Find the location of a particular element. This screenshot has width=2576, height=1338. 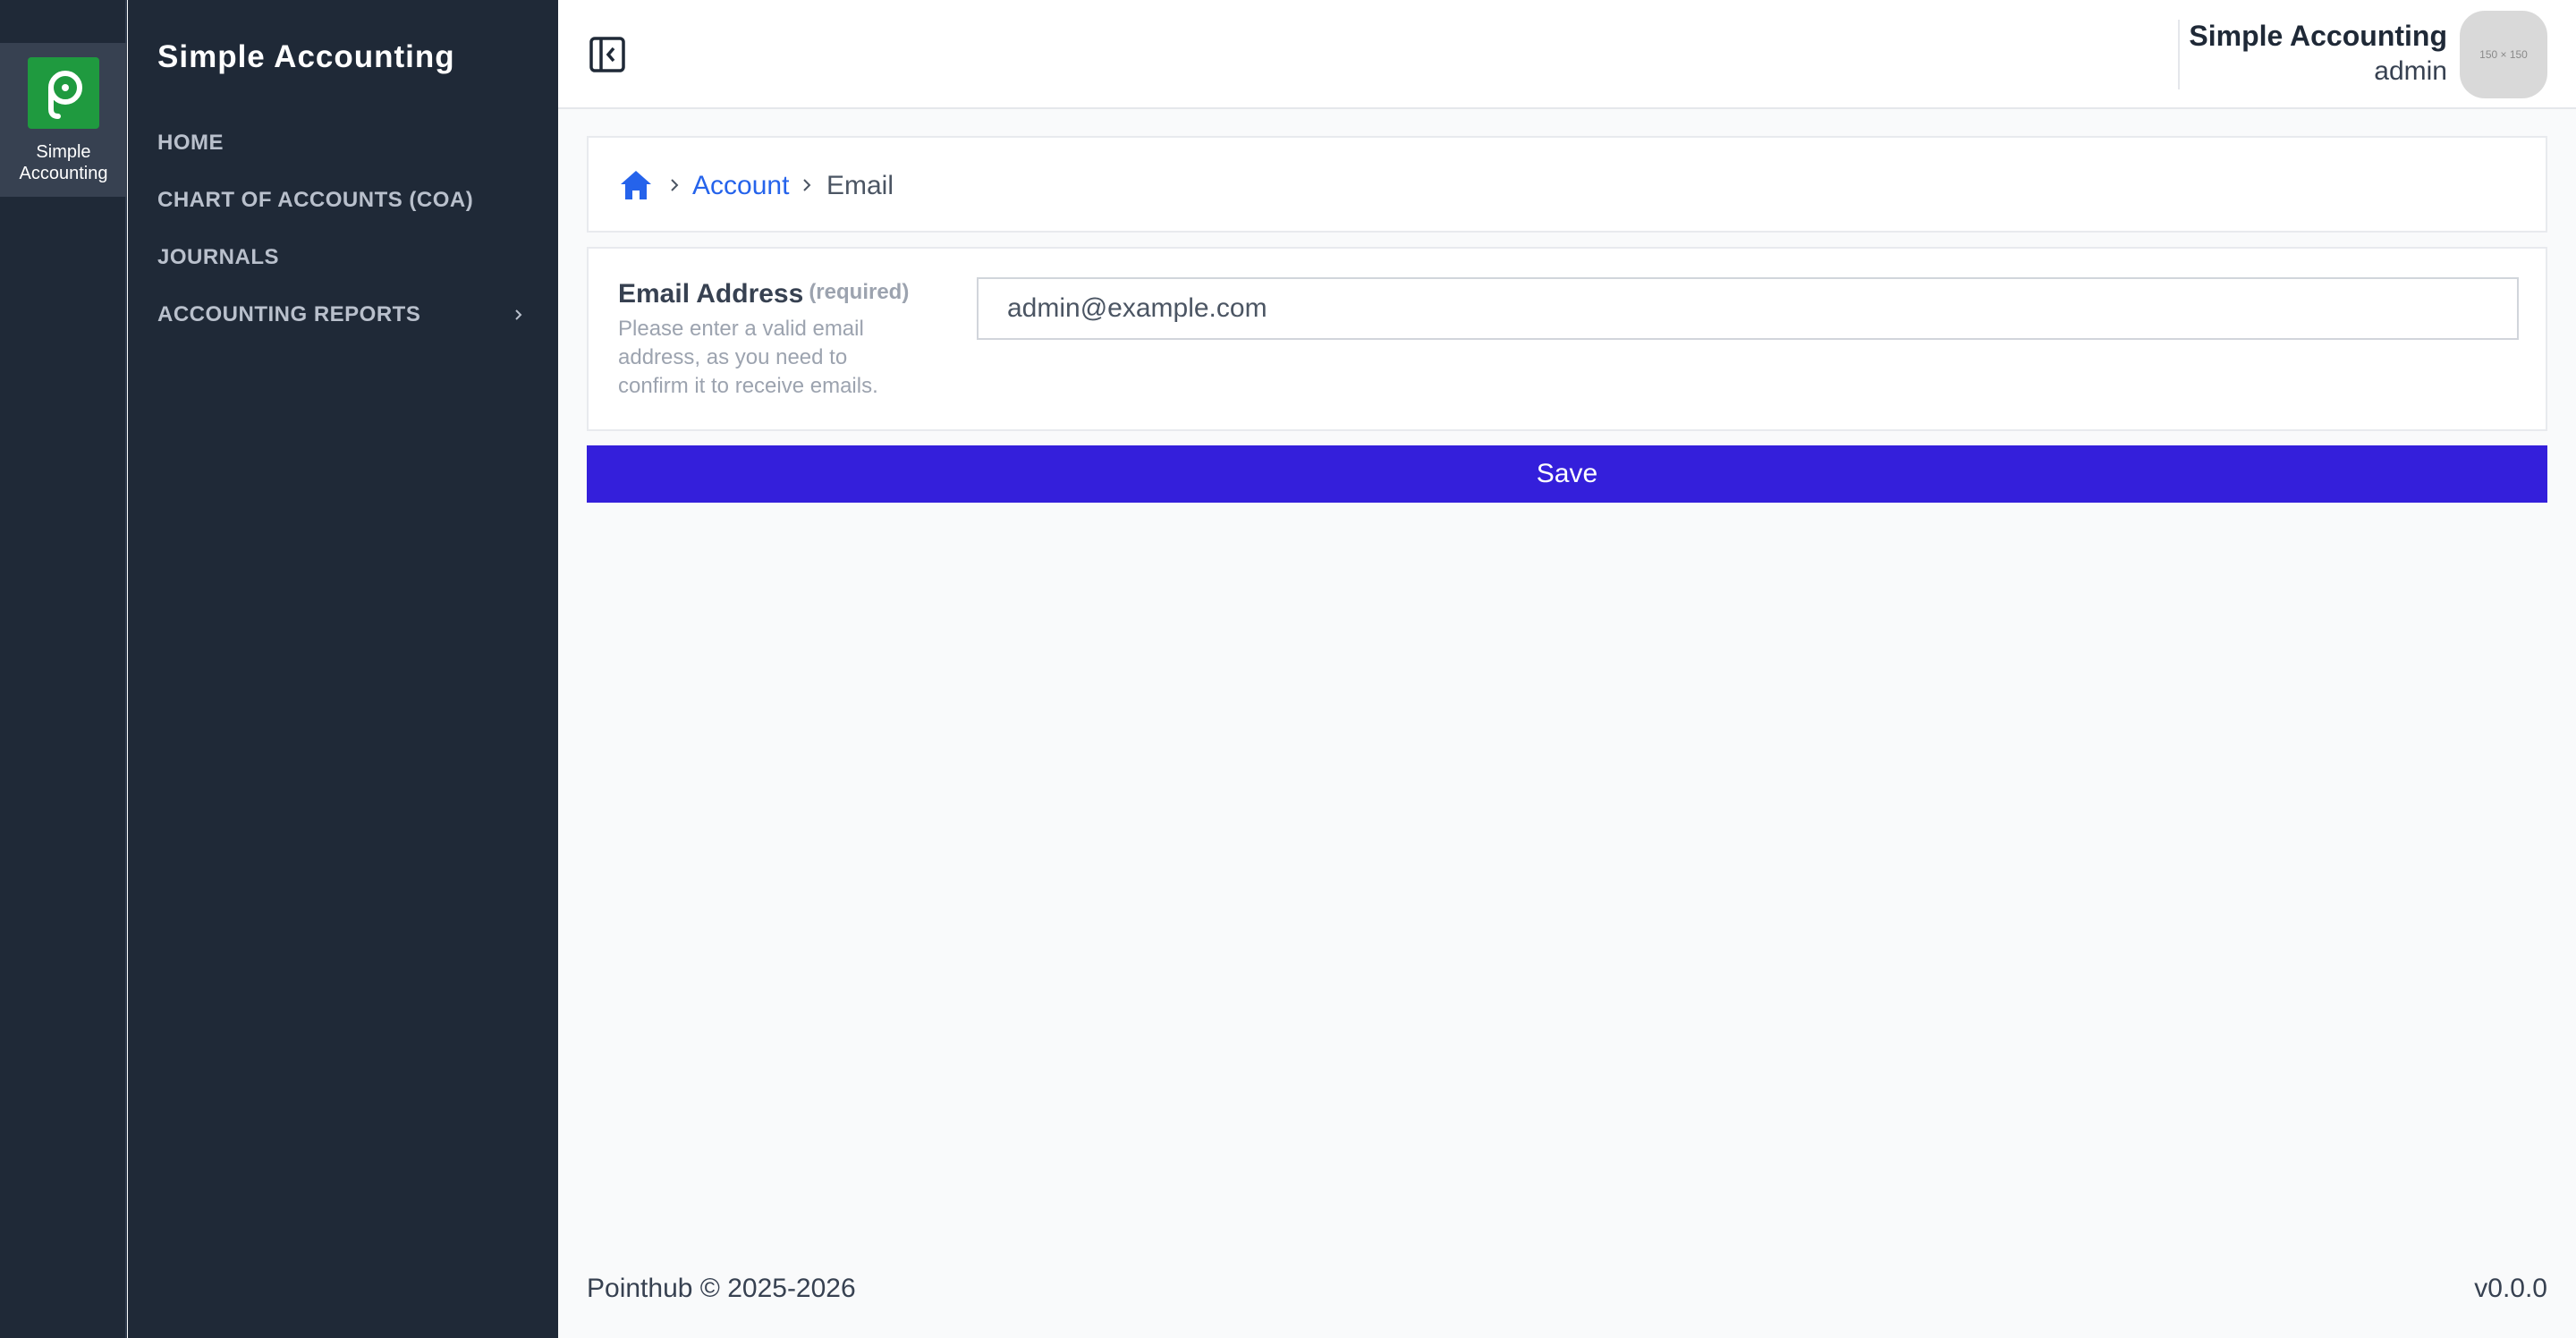

sidebar-item-chart-of-accounts: CHART OF ACCOUNTS (COA) is located at coordinates (343, 211).